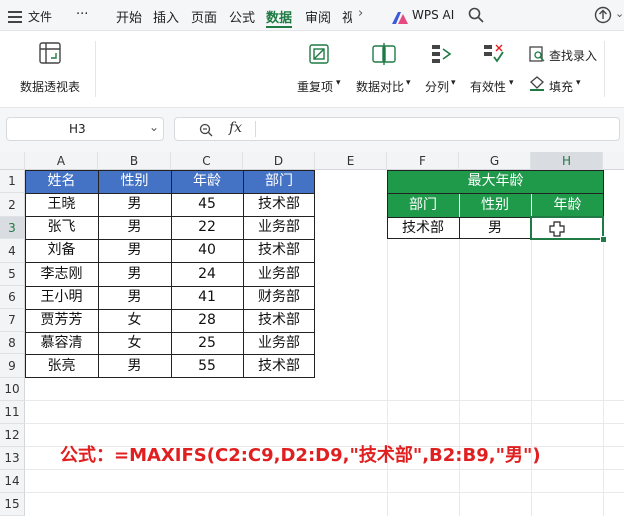  What do you see at coordinates (207, 274) in the screenshot?
I see `table-cell: 24` at bounding box center [207, 274].